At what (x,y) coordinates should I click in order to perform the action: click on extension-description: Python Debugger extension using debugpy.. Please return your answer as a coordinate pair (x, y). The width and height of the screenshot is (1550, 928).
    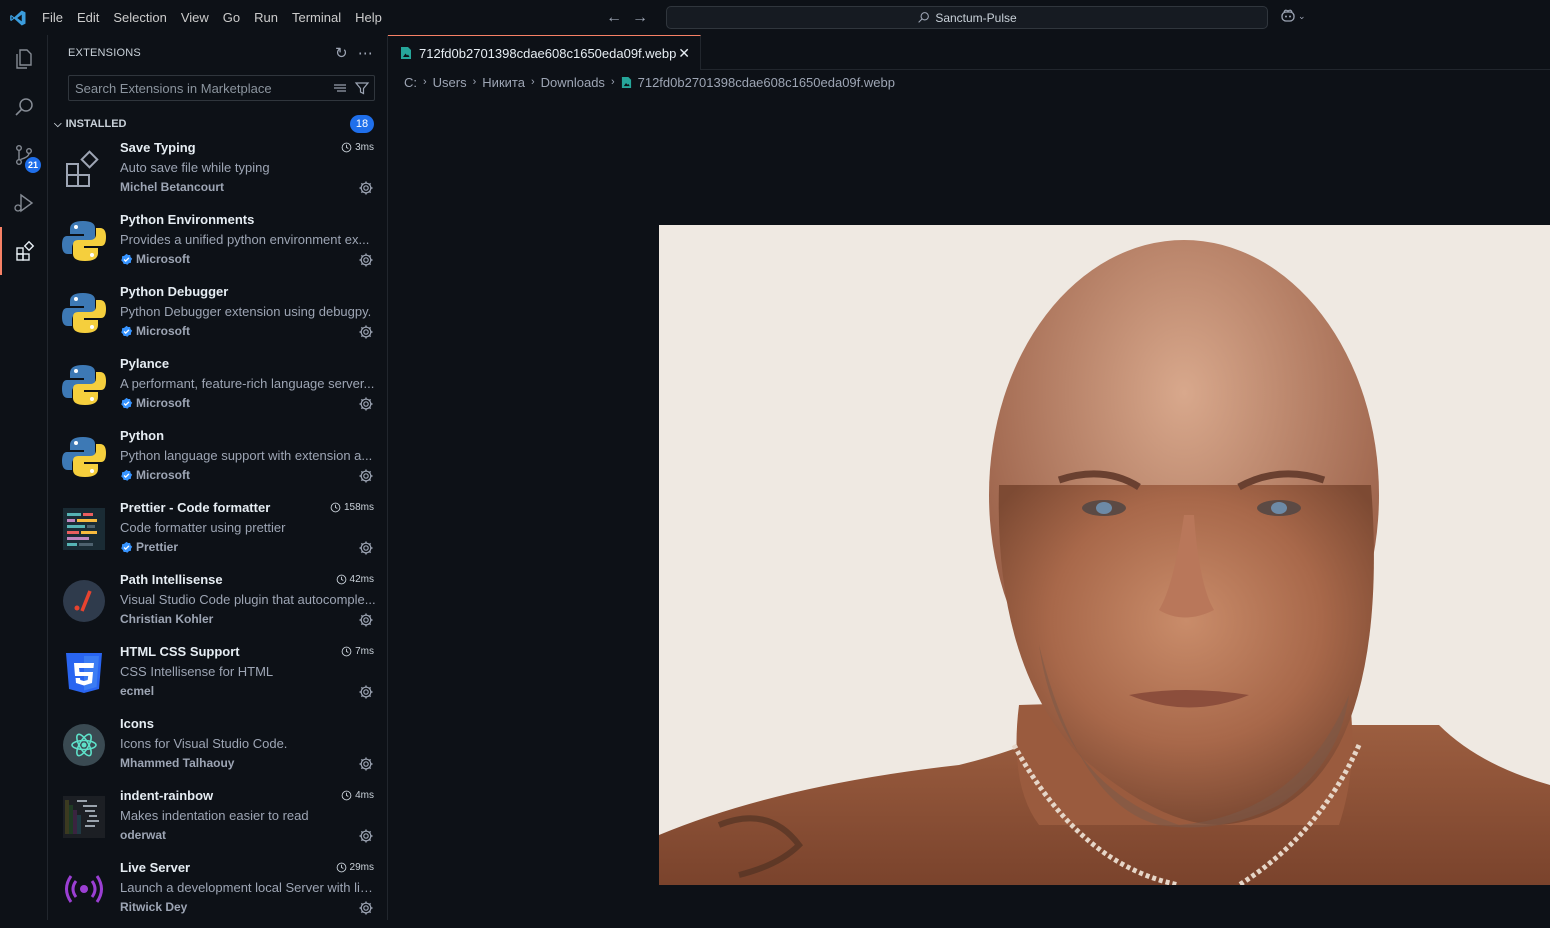
    Looking at the image, I should click on (246, 311).